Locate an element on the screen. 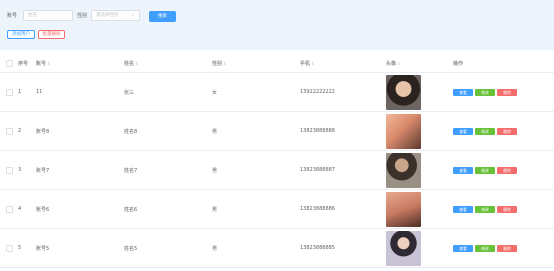 The height and width of the screenshot is (271, 554). table-row: 5 账号5 姓名5 男 13823888885 查看 修改 删除 is located at coordinates (277, 248).